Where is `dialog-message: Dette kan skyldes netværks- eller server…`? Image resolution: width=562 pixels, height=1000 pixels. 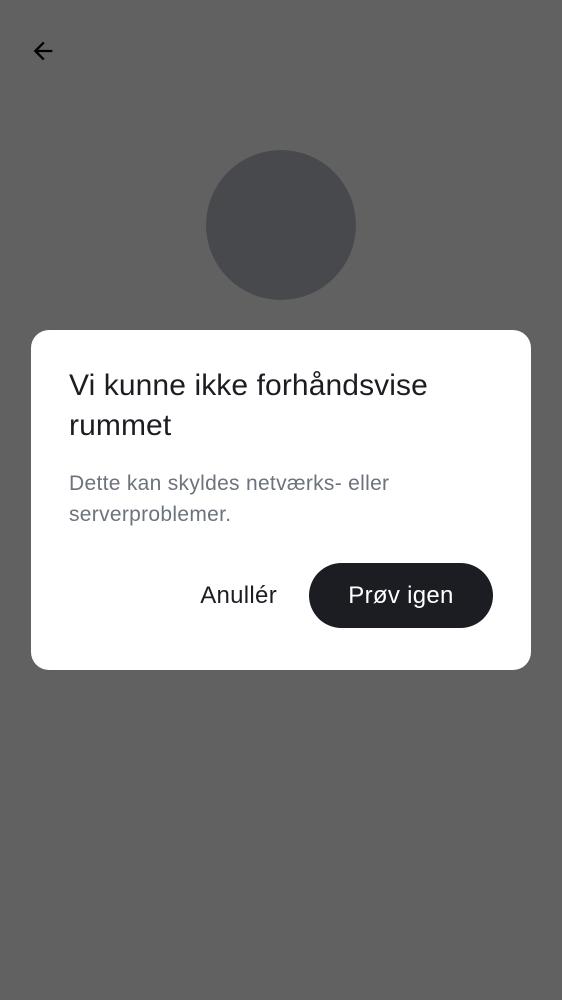 dialog-message: Dette kan skyldes netværks- eller server… is located at coordinates (229, 499).